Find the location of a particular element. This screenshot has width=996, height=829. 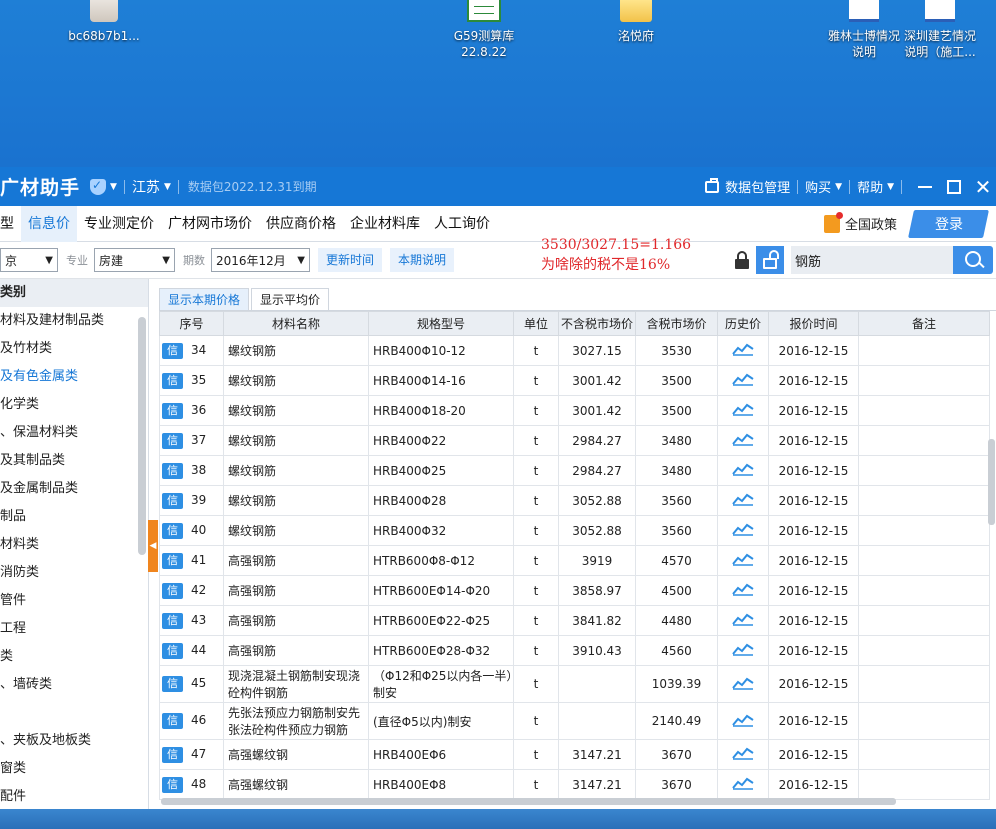

sidebar-collapse-button: ◀ is located at coordinates (153, 546).